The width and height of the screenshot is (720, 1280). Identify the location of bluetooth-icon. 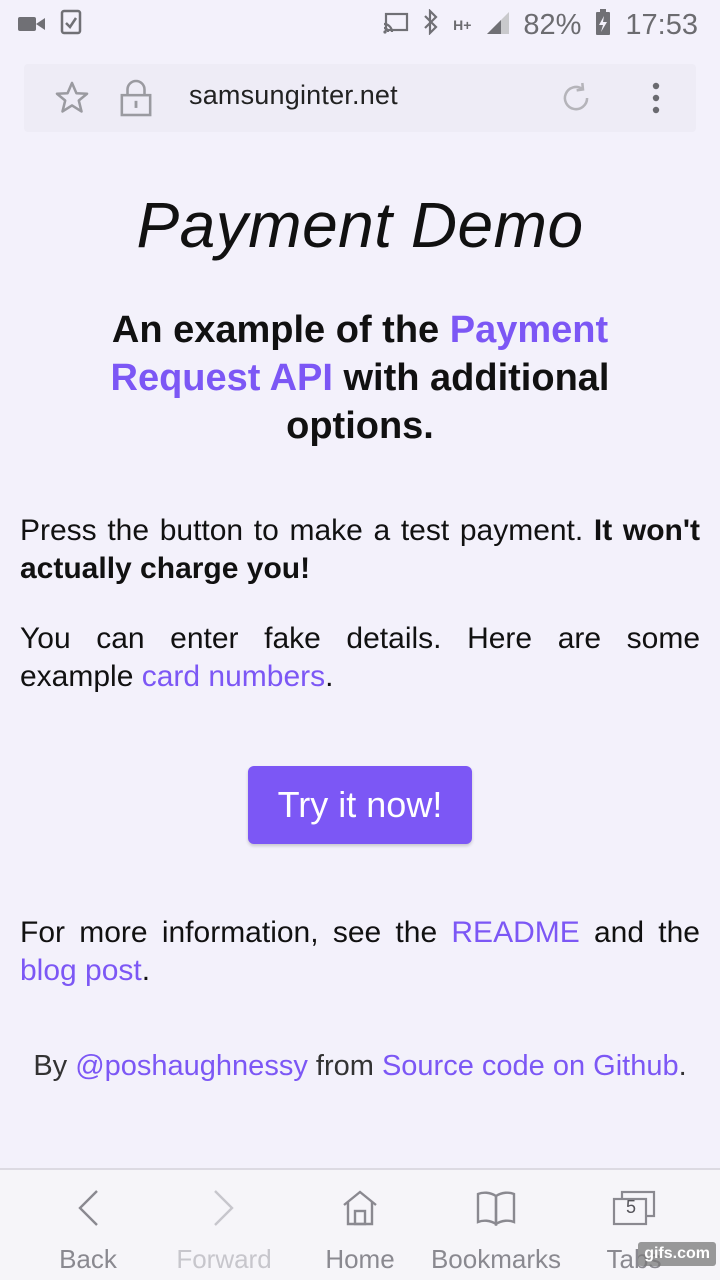
(431, 24).